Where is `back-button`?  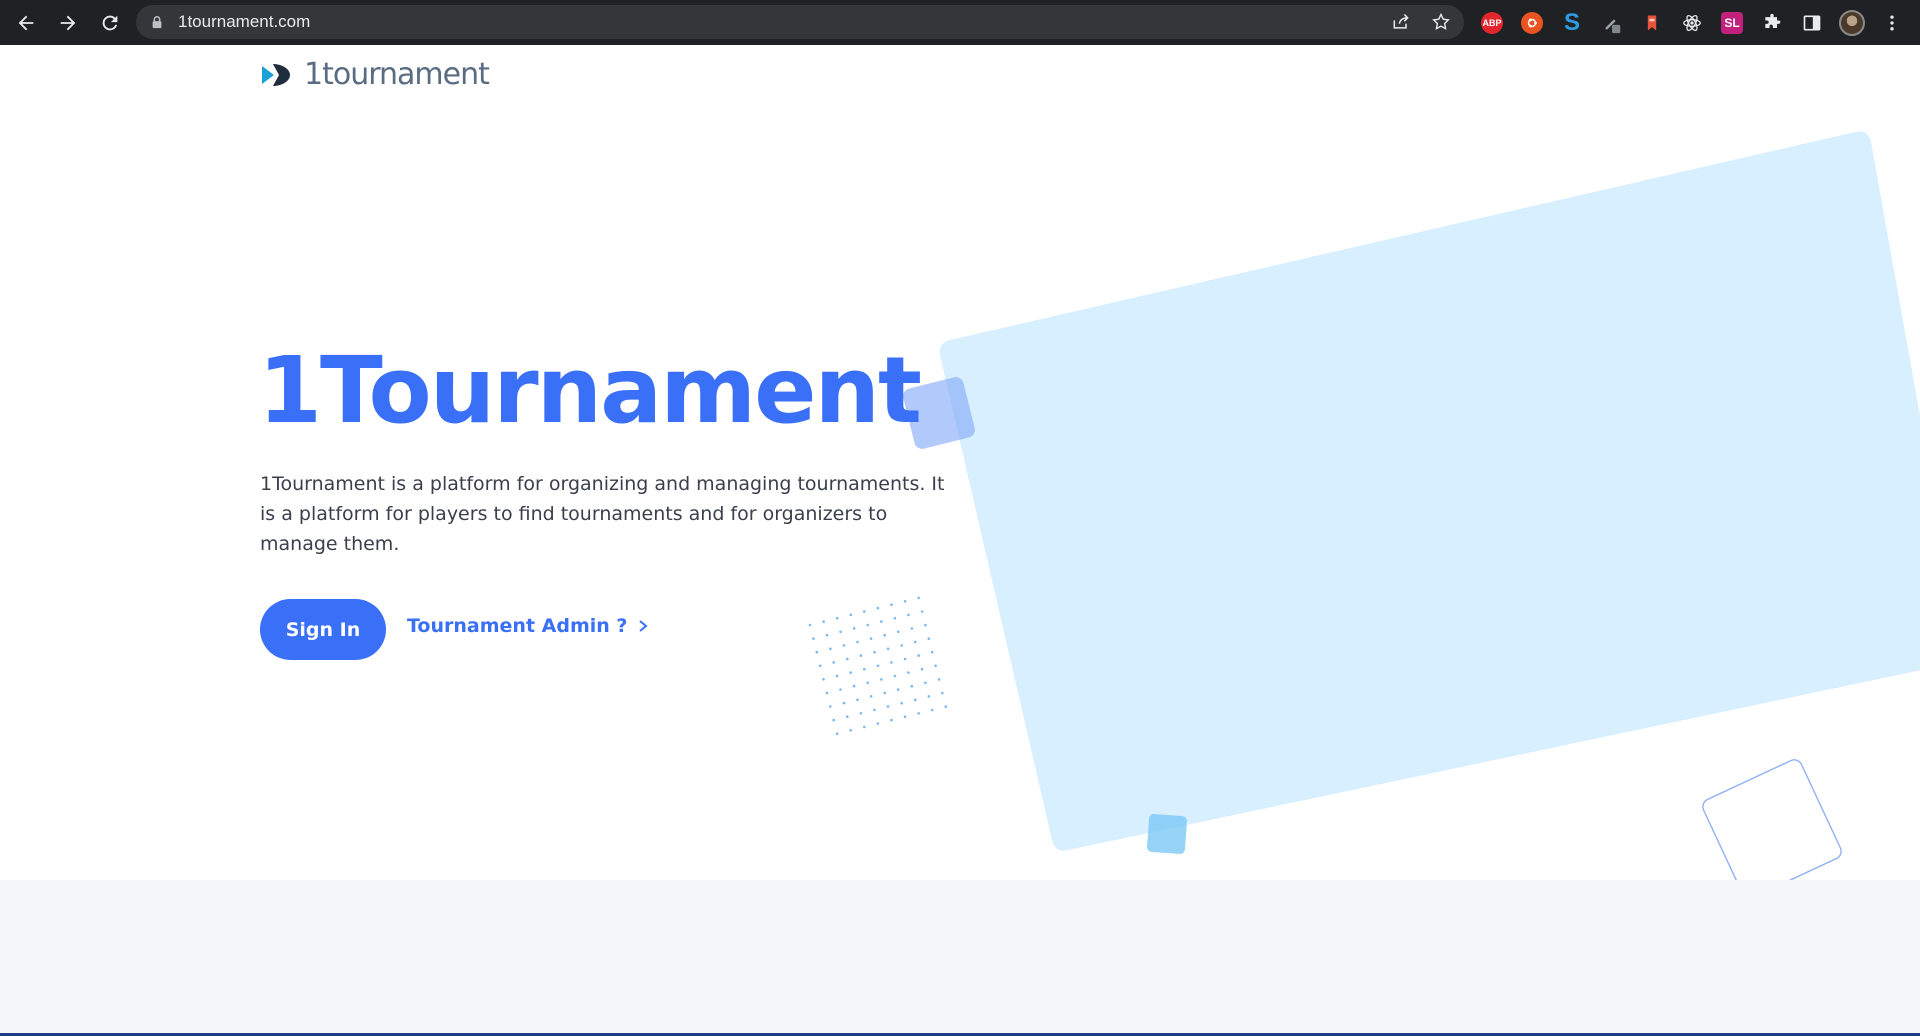 back-button is located at coordinates (26, 23).